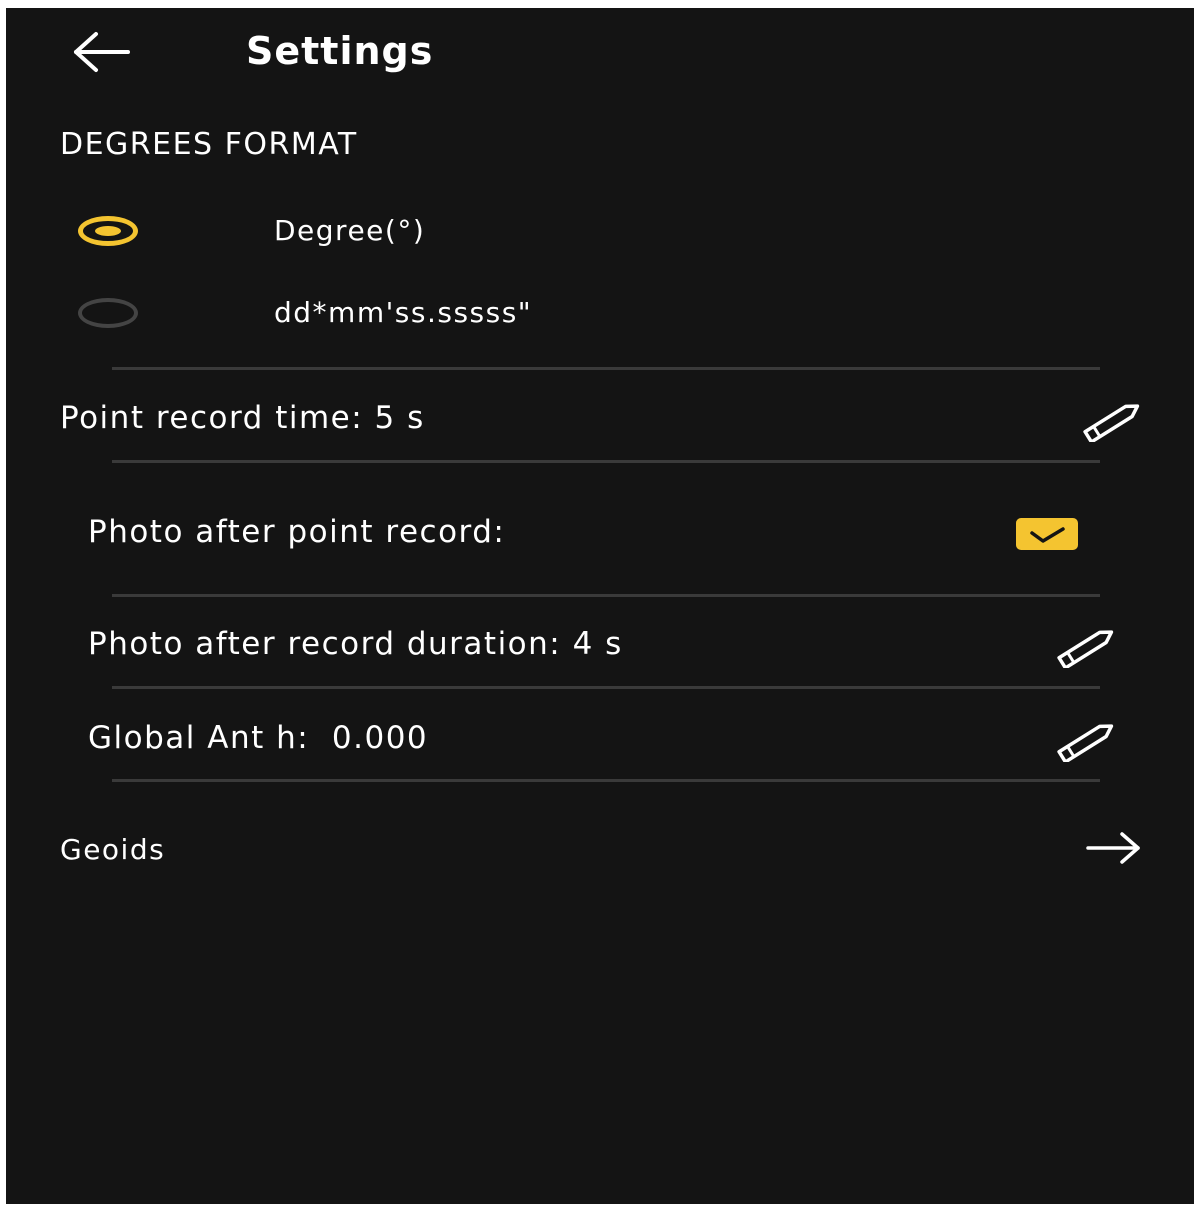  Describe the element at coordinates (1086, 742) in the screenshot. I see `edit-global-ant-h-pencil-icon` at that location.